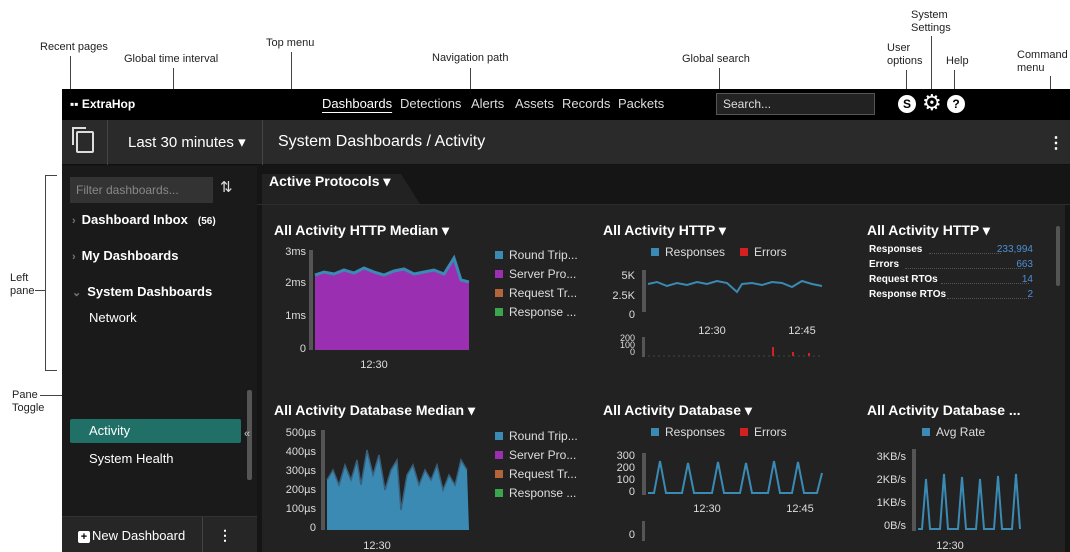 The width and height of the screenshot is (1070, 552). What do you see at coordinates (430, 103) in the screenshot?
I see `nav-detections: Detections` at bounding box center [430, 103].